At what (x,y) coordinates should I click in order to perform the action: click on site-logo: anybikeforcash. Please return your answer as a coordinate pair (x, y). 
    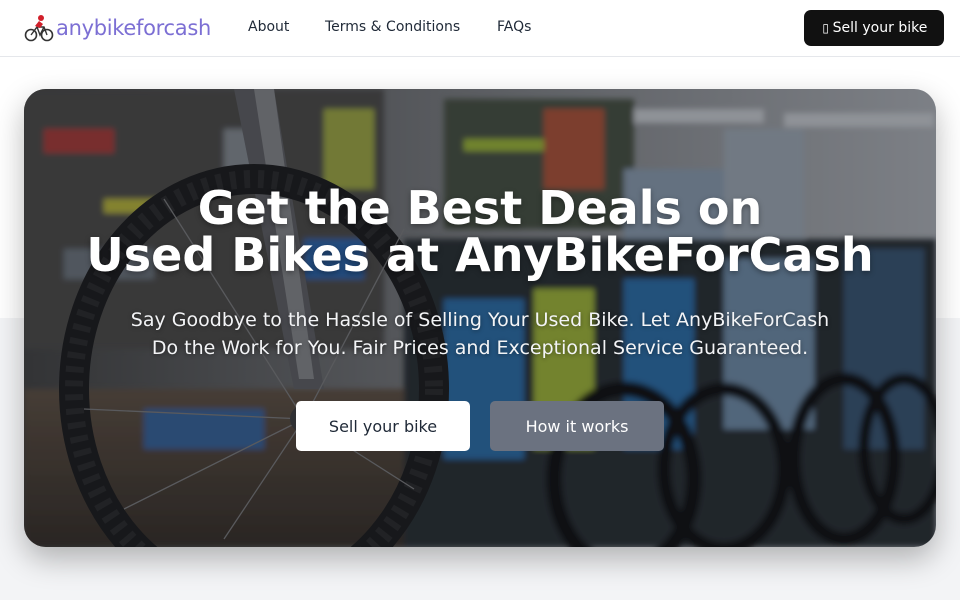
    Looking at the image, I should click on (117, 28).